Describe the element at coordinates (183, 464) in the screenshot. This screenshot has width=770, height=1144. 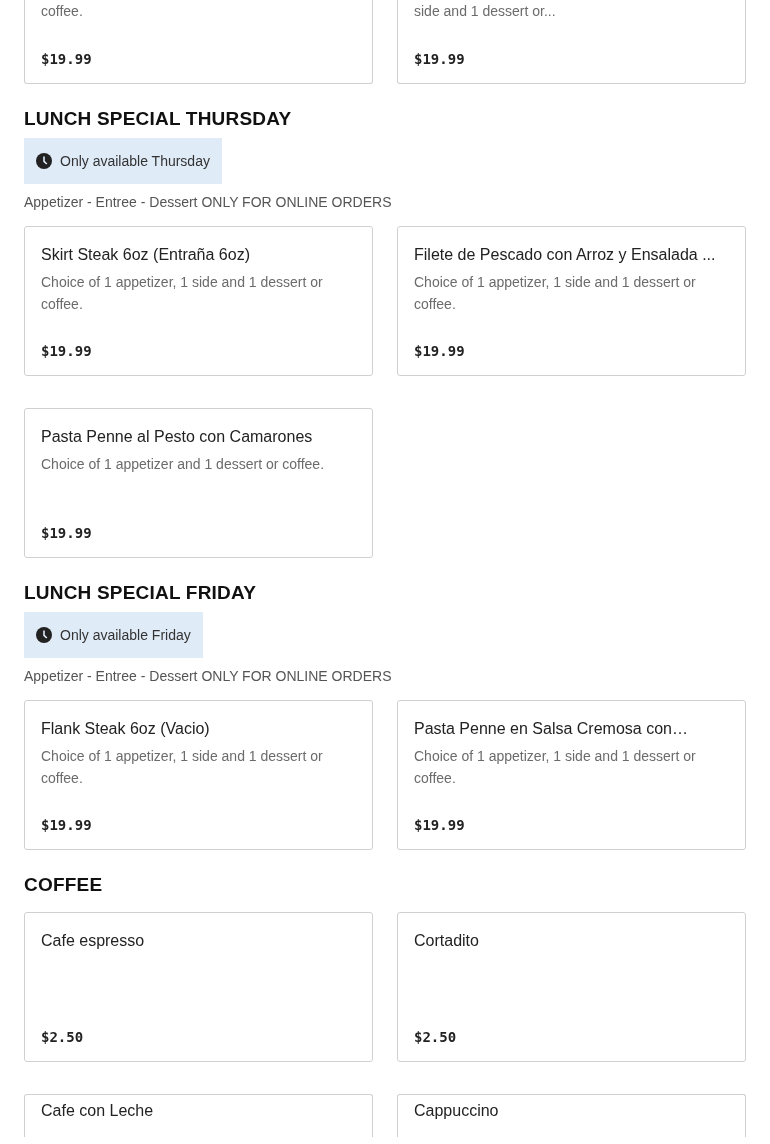
I see `item-description: Choice of 1 appetizer and 1 dessert or coffee.` at that location.